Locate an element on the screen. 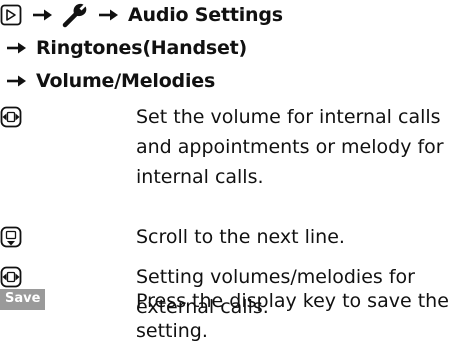 The image size is (454, 348). save-display-key: Save is located at coordinates (23, 299).